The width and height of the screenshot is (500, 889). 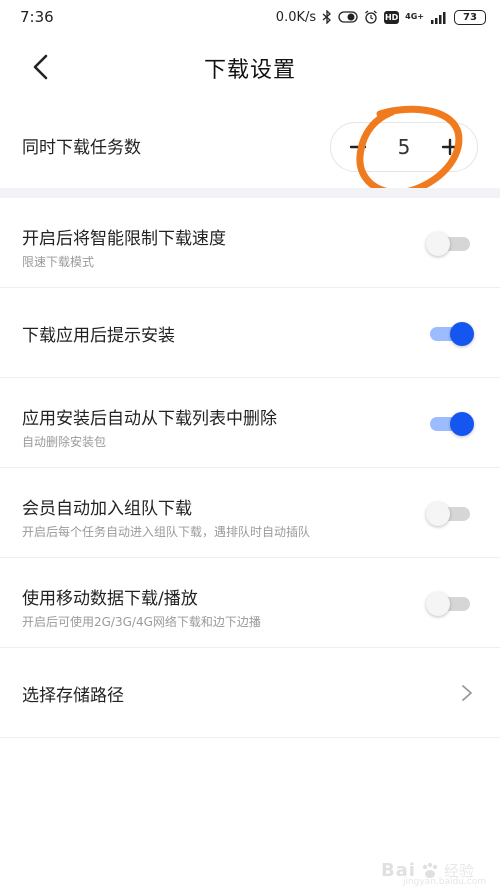 I want to click on download-count-value: 5, so click(x=404, y=147).